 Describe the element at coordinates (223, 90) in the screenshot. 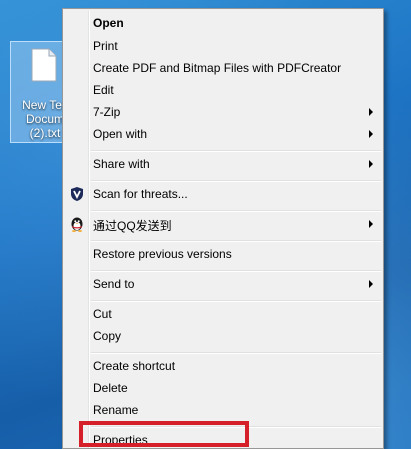

I see `menu-item-edit: Edit` at that location.